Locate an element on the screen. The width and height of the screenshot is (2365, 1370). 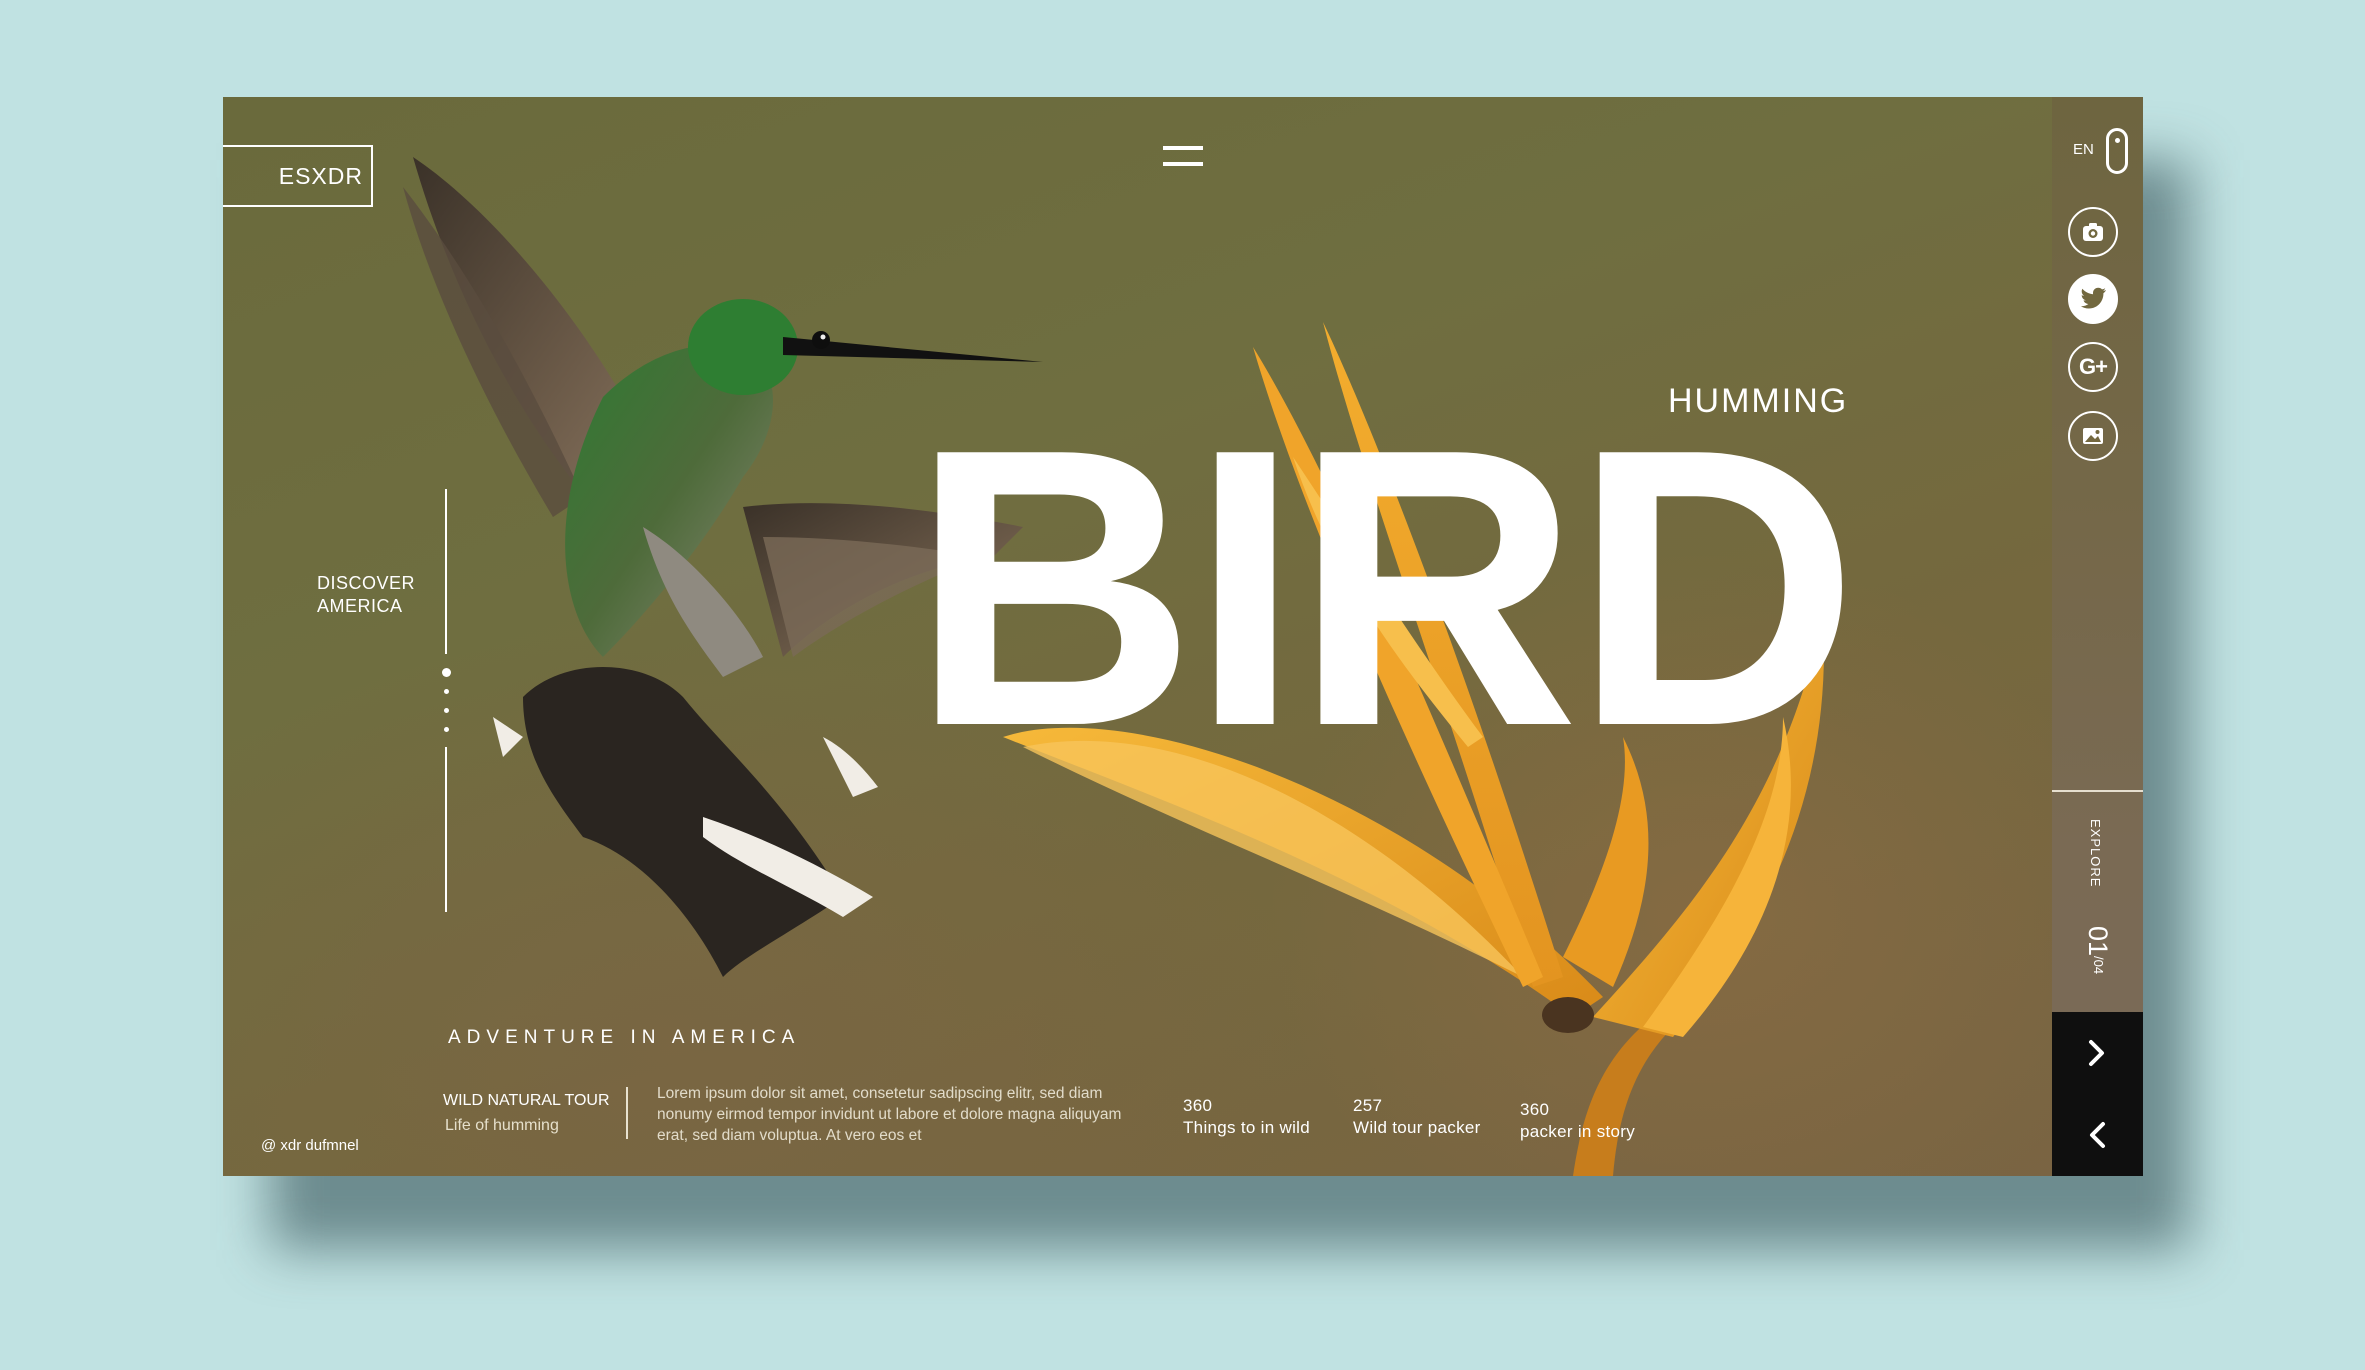
vertical-divider-bottom is located at coordinates (446, 829).